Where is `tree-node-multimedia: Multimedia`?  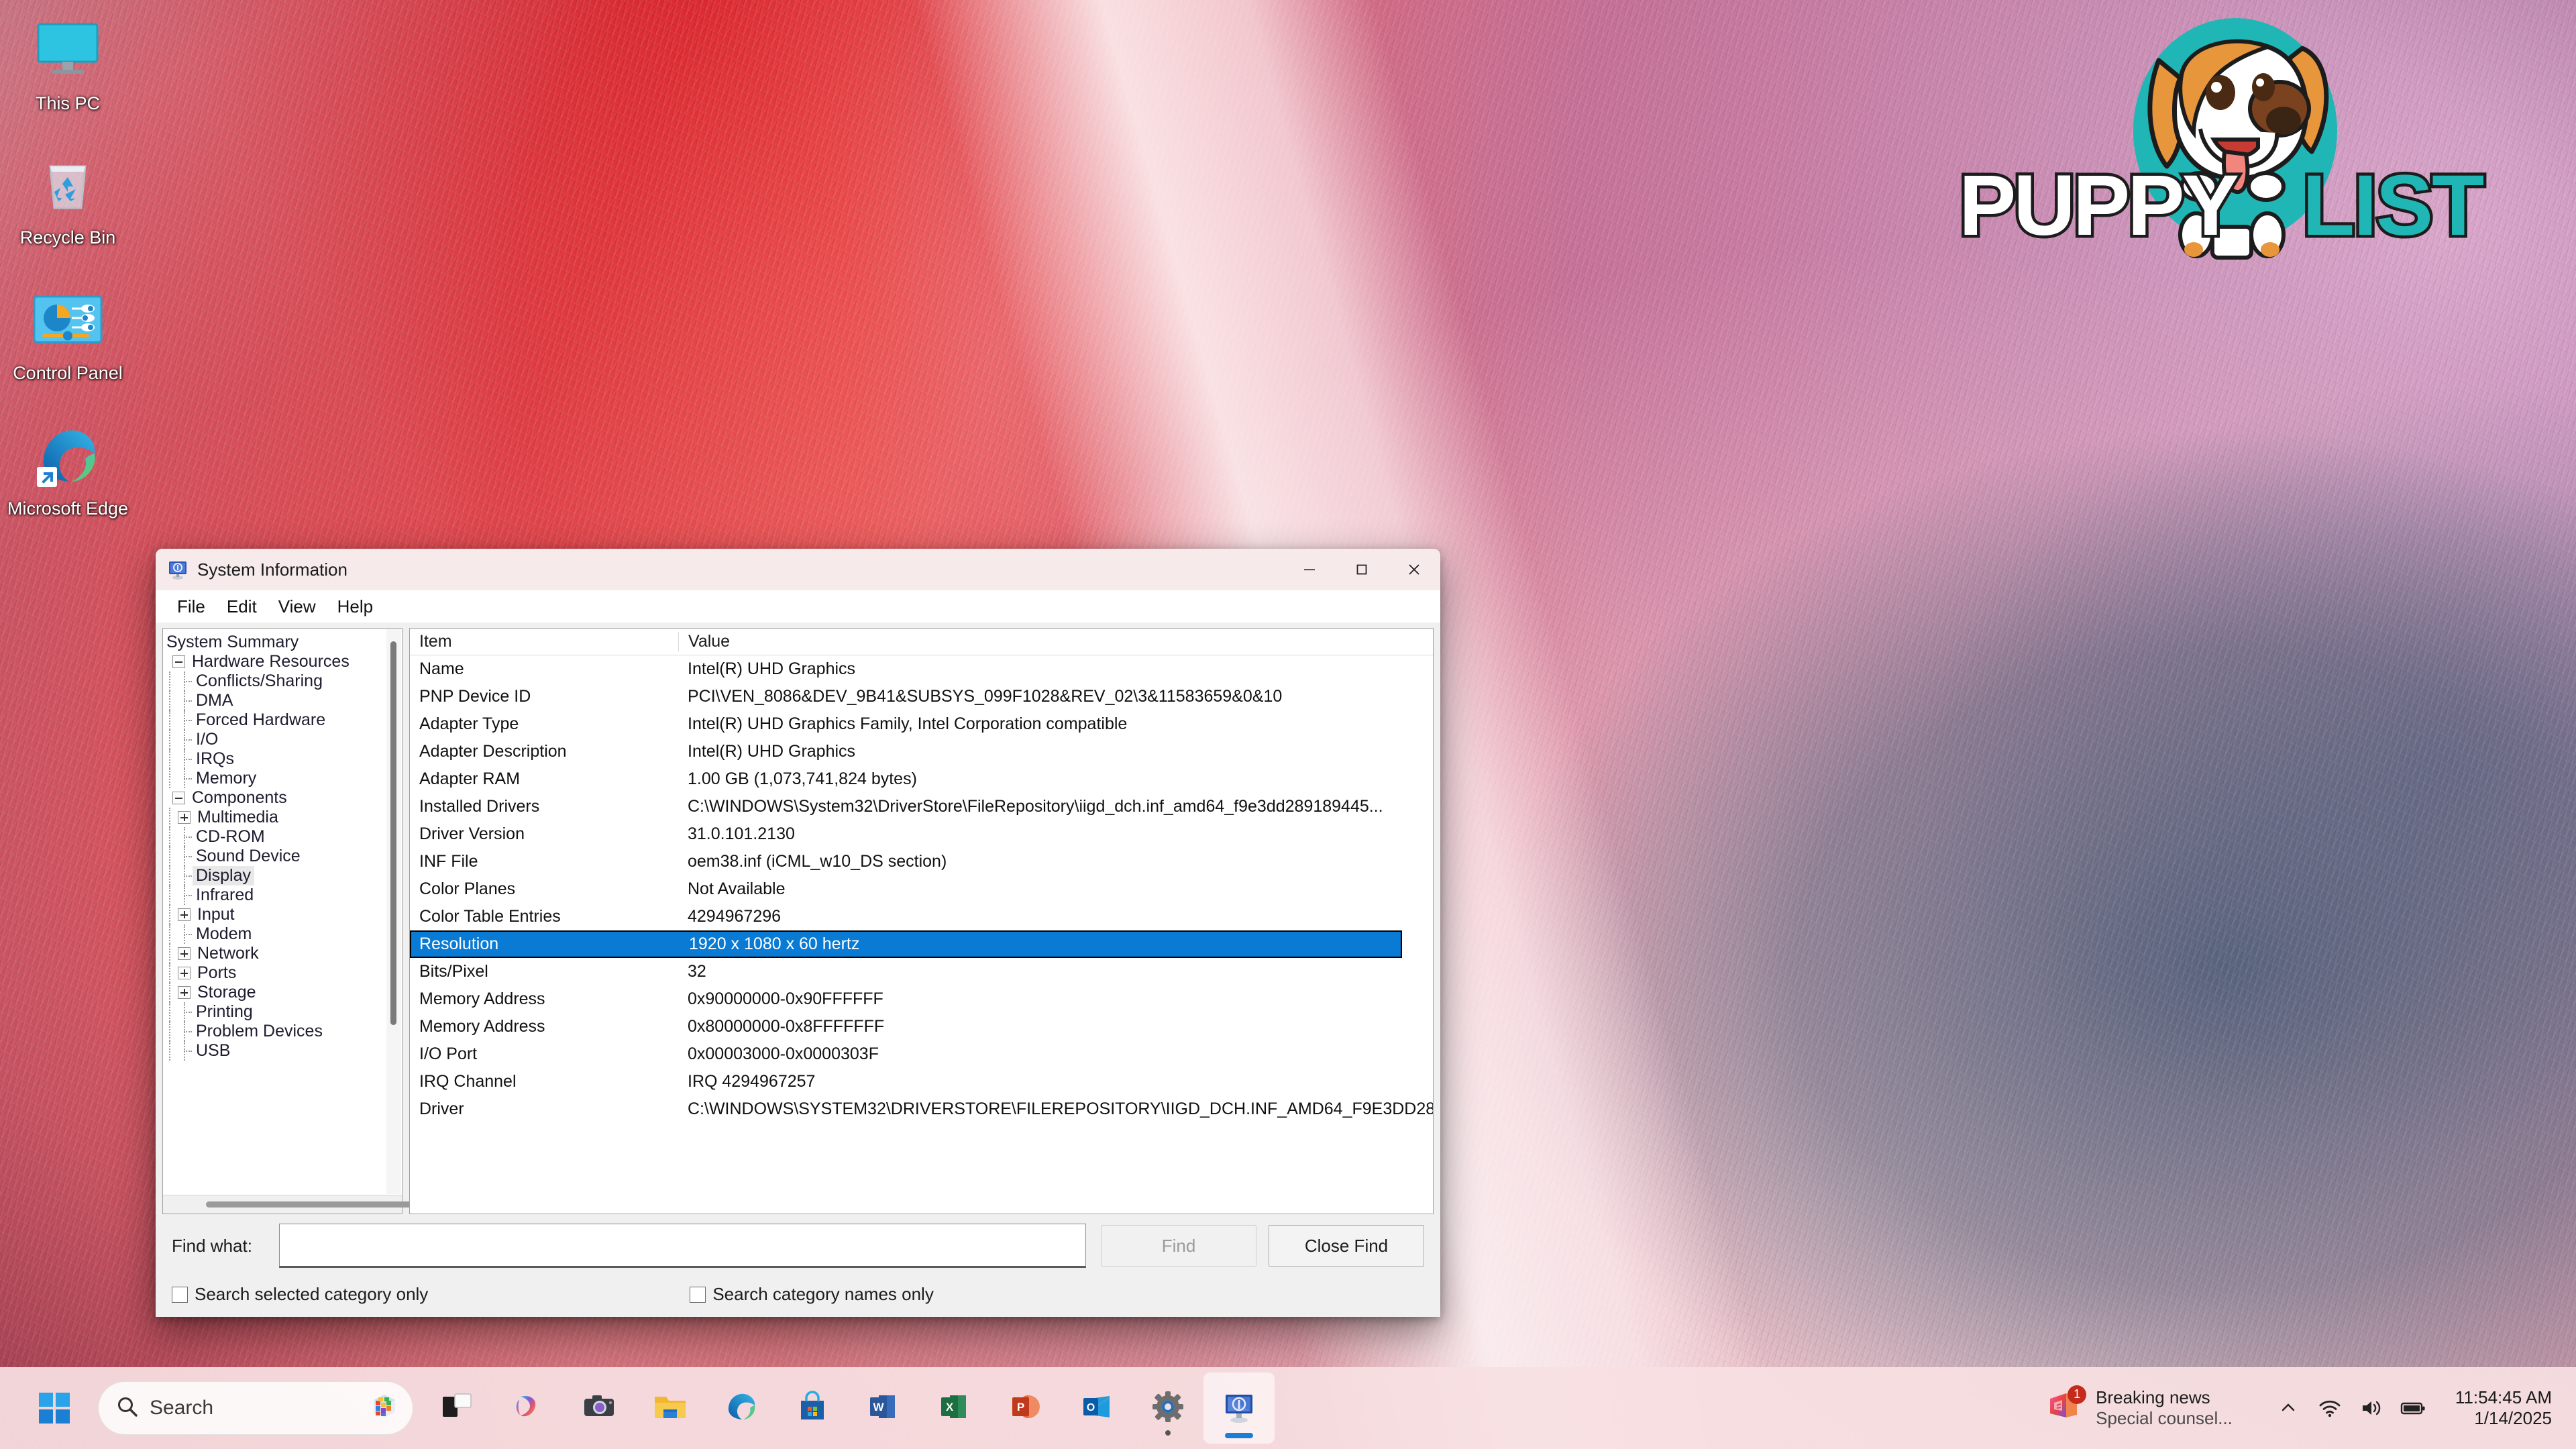 tree-node-multimedia: Multimedia is located at coordinates (282, 817).